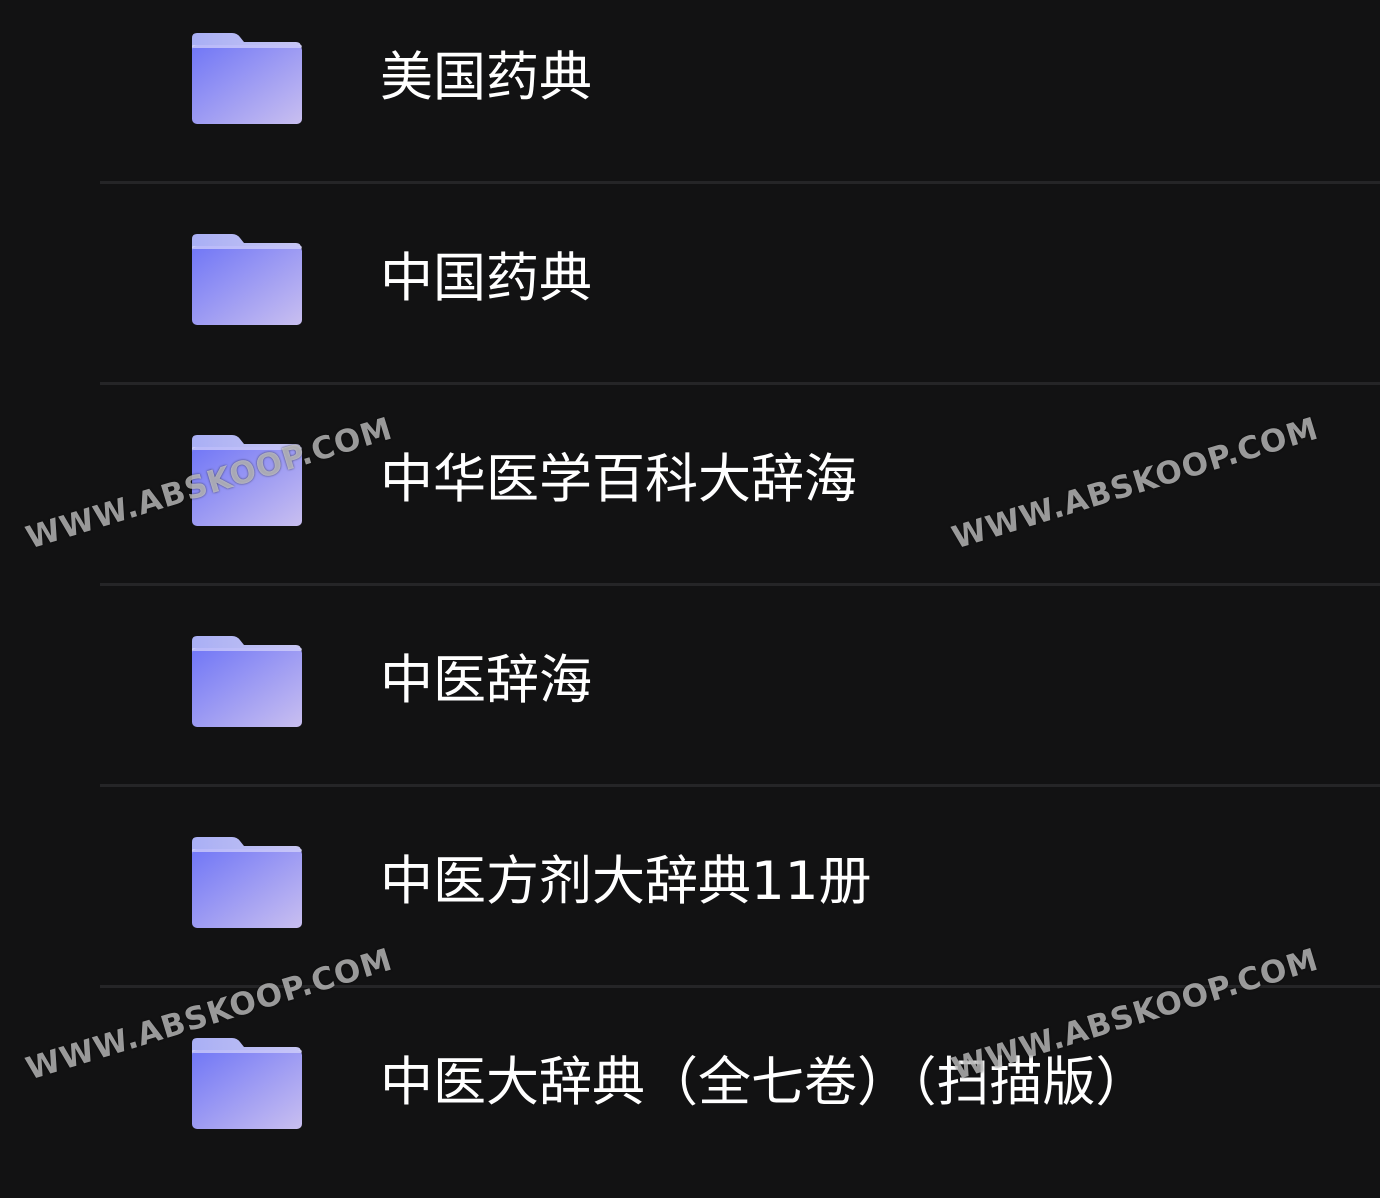  I want to click on folder-name: 美国药典, so click(486, 77).